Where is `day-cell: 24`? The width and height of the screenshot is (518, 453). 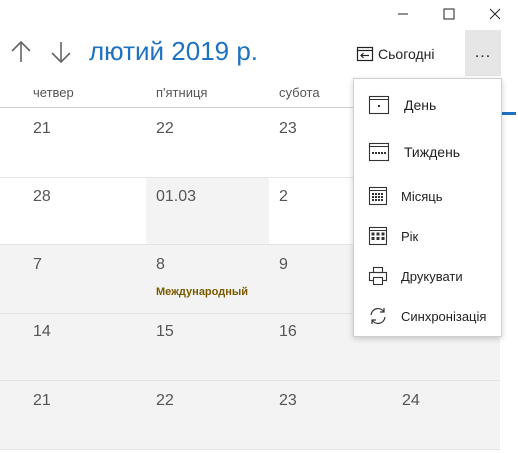 day-cell: 24 is located at coordinates (411, 401).